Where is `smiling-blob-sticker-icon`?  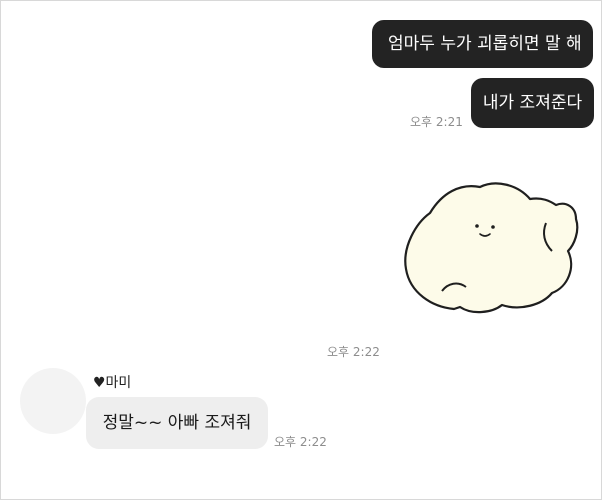
smiling-blob-sticker-icon is located at coordinates (491, 251).